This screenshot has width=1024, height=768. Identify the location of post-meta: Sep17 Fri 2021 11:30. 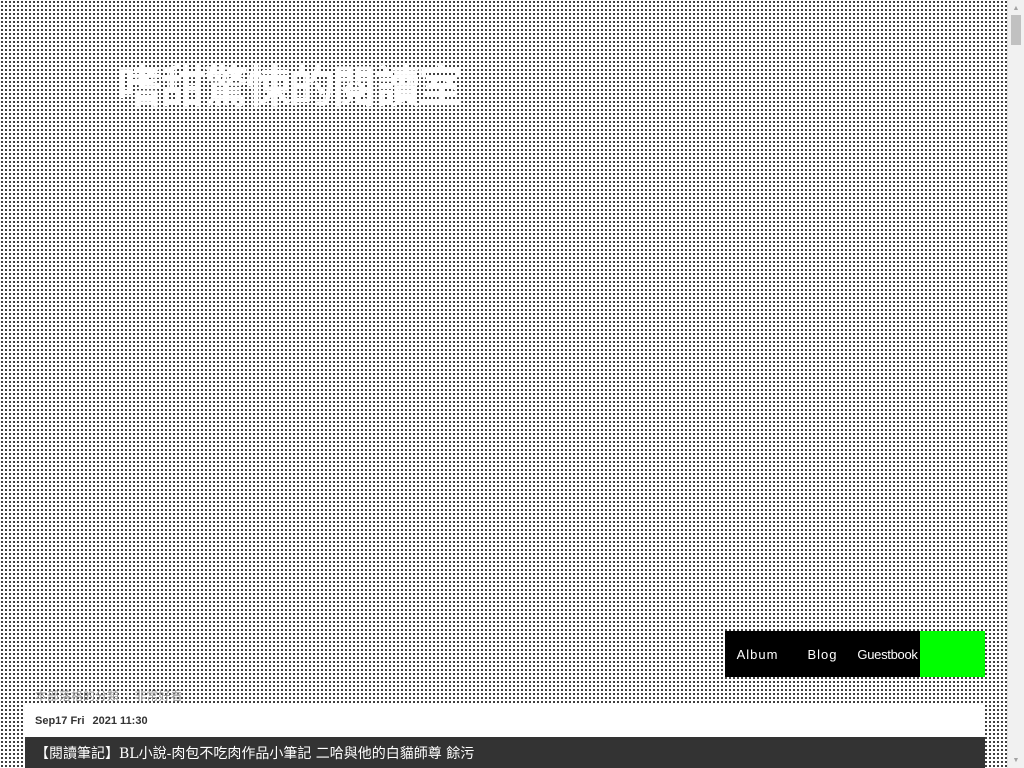
(505, 721).